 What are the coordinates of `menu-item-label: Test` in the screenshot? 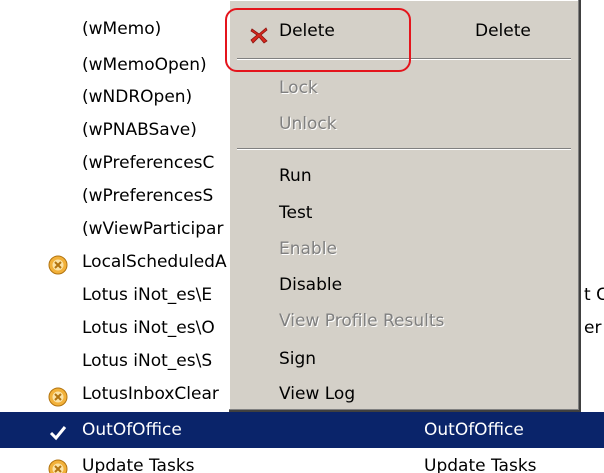 It's located at (296, 213).